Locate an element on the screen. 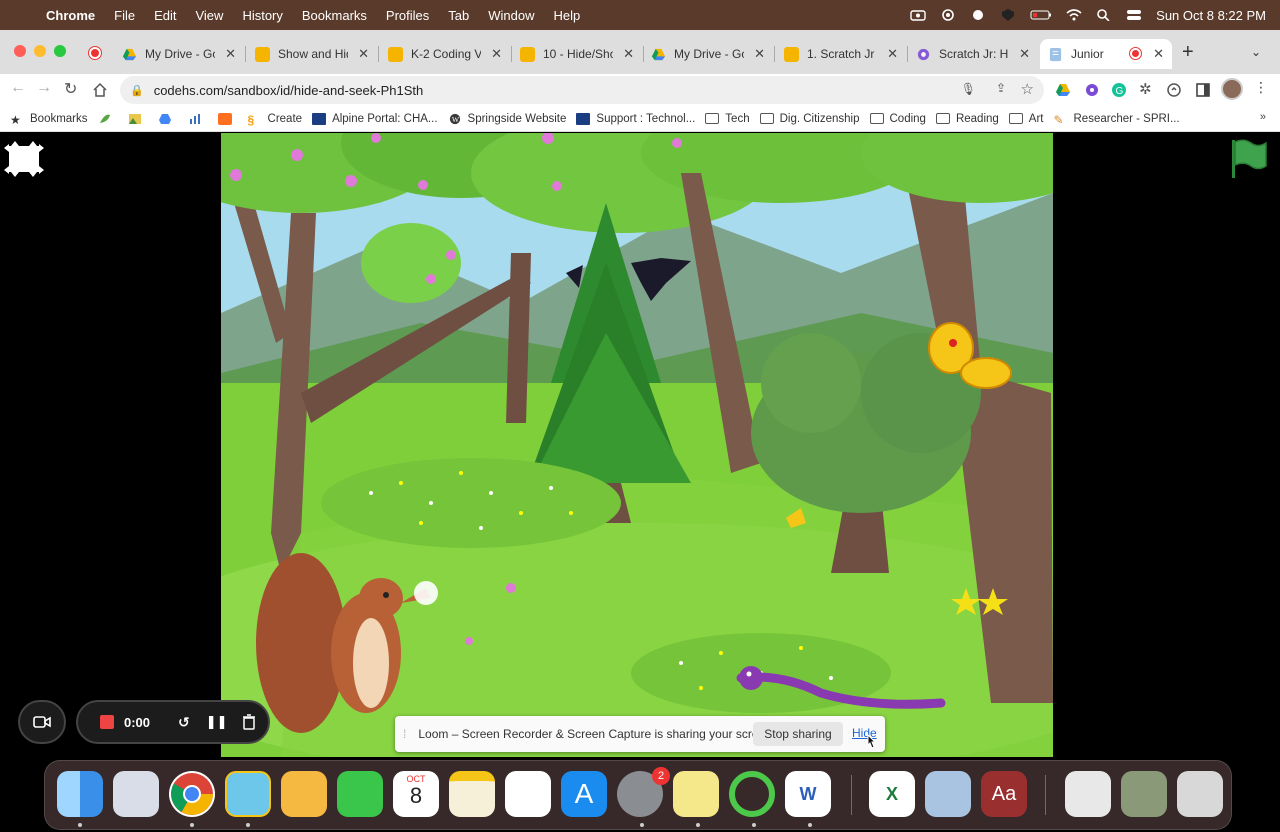 The height and width of the screenshot is (832, 1280). window-minimize-icon is located at coordinates (40, 51).